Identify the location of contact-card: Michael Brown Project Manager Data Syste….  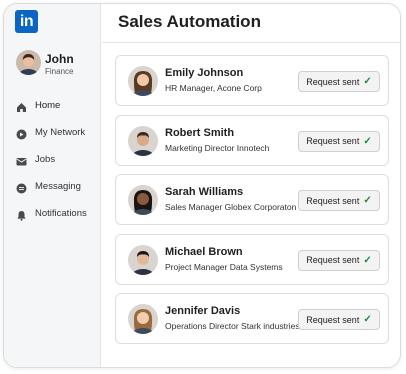
(252, 259).